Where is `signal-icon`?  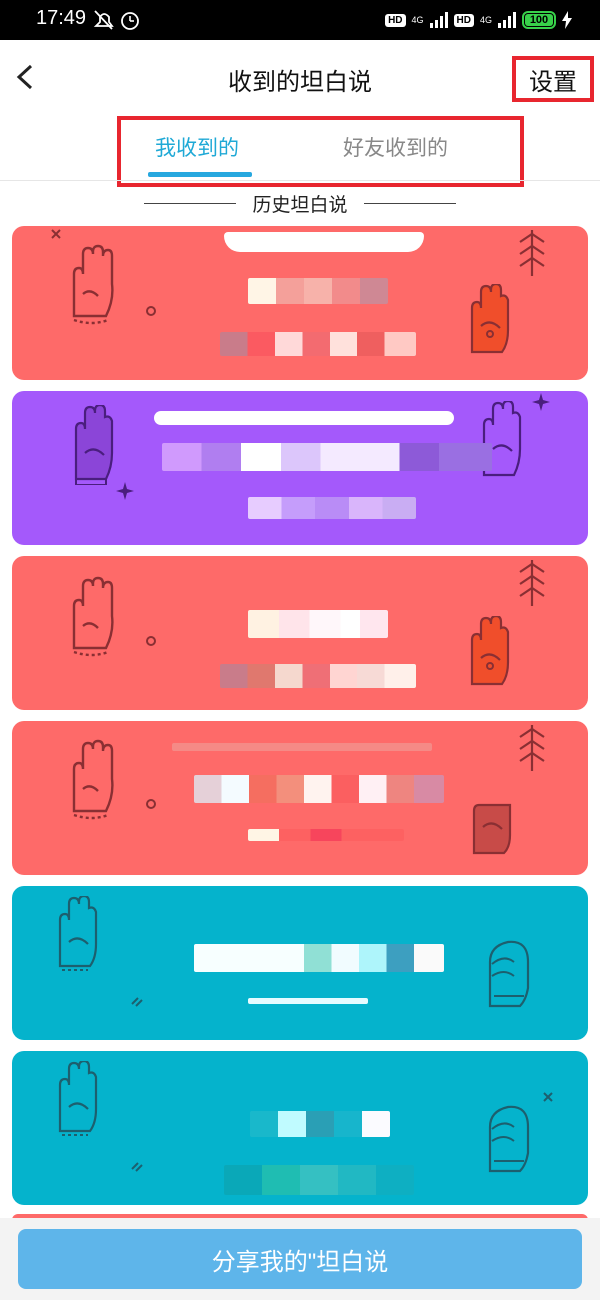 signal-icon is located at coordinates (438, 20).